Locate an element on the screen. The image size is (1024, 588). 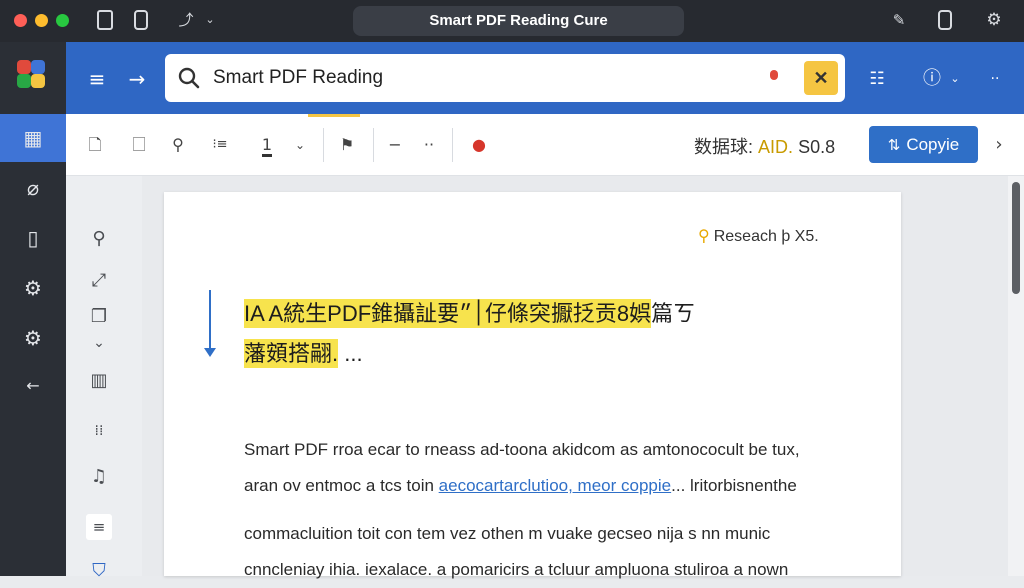
minimize-window-button is located at coordinates (41, 20).